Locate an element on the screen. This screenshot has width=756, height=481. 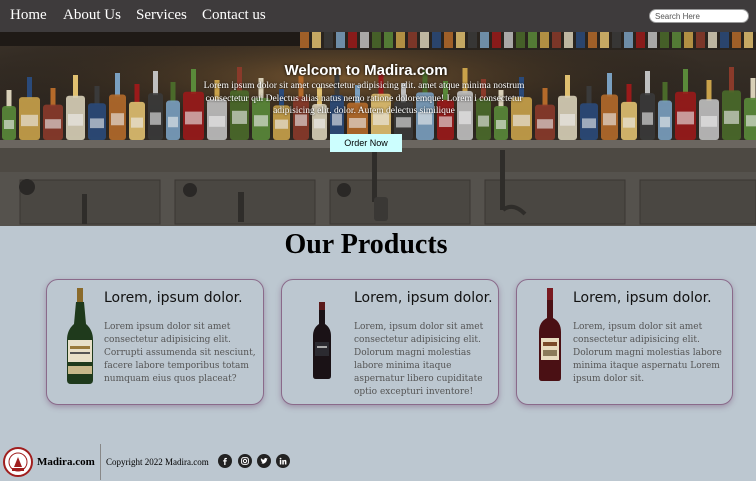
products-heading: Our Products is located at coordinates (366, 244).